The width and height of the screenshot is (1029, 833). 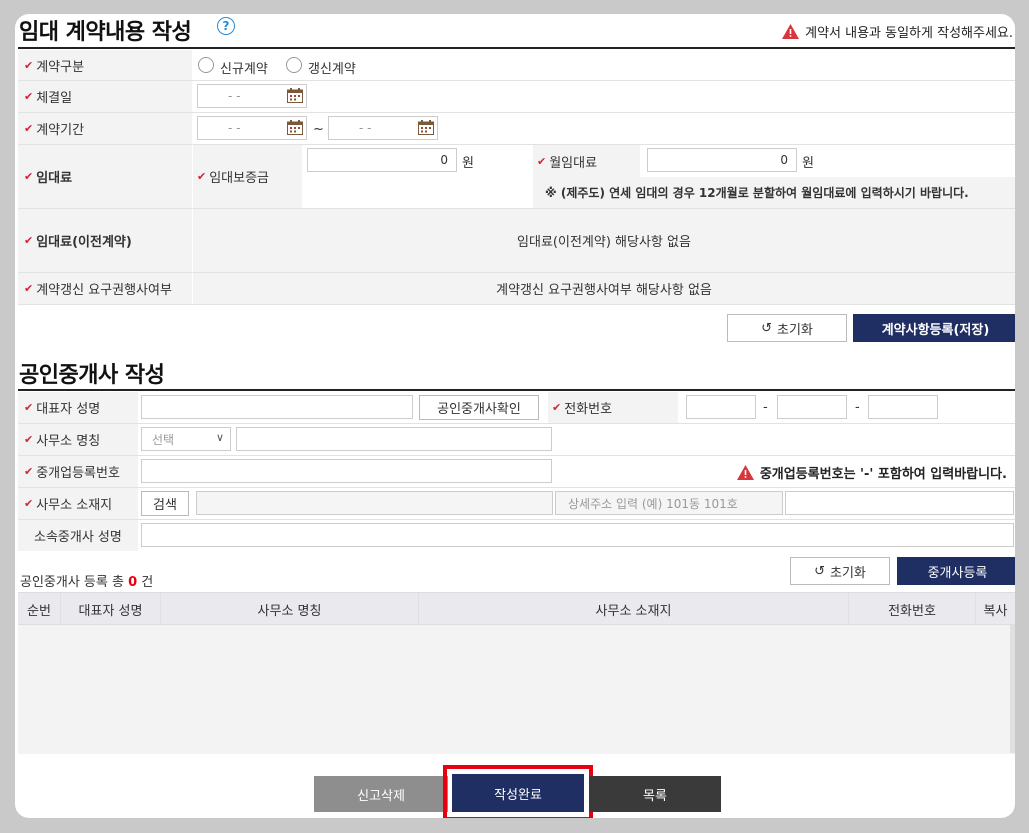 I want to click on prev-rent-value: 임대료(이전계약) 해당사항 없음, so click(x=604, y=240).